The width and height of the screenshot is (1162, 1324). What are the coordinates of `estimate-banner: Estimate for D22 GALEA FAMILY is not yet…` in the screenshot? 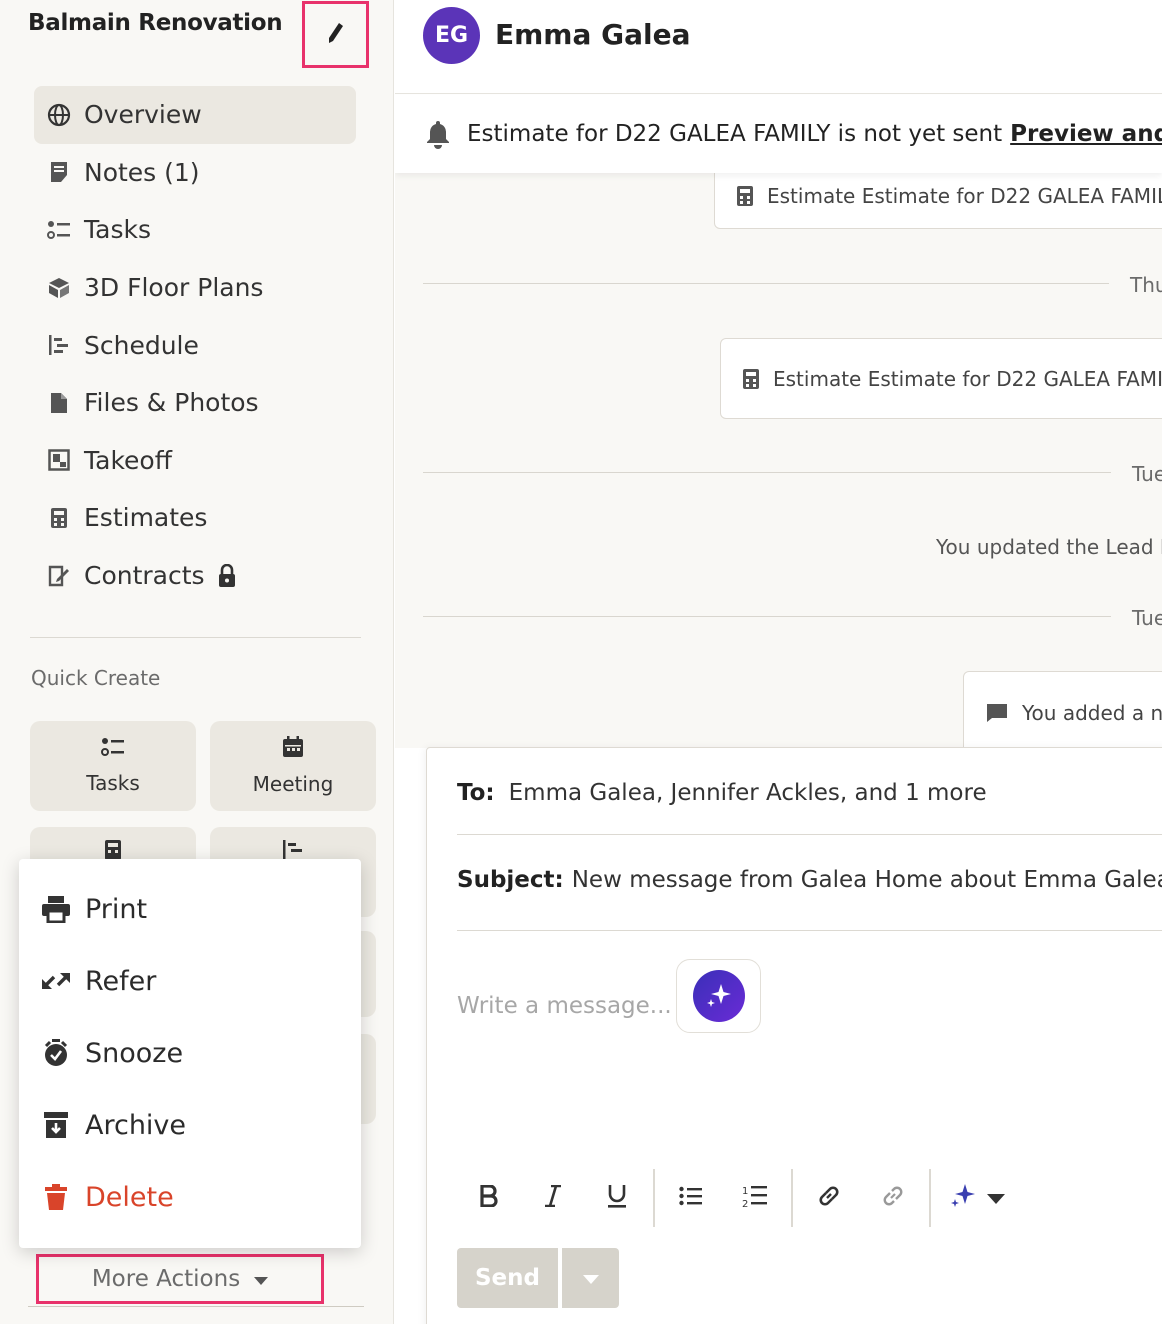 It's located at (778, 134).